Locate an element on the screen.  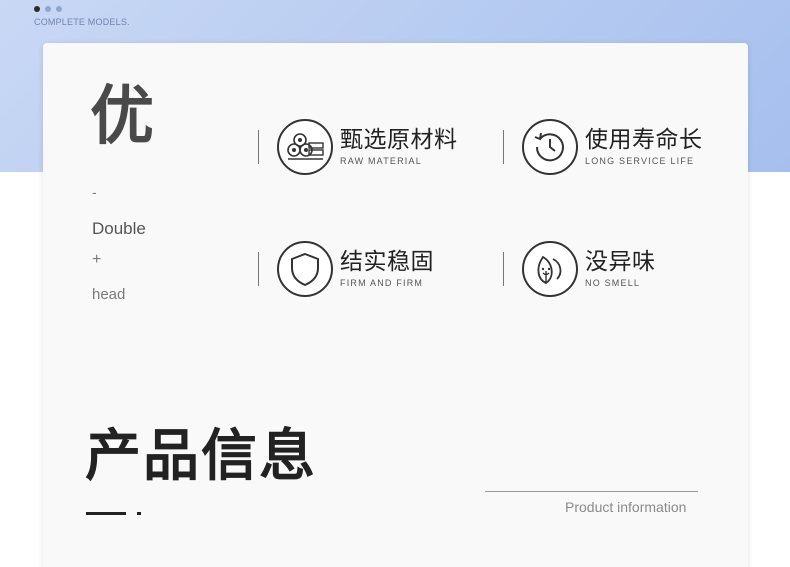
carousel-dots is located at coordinates (48, 9).